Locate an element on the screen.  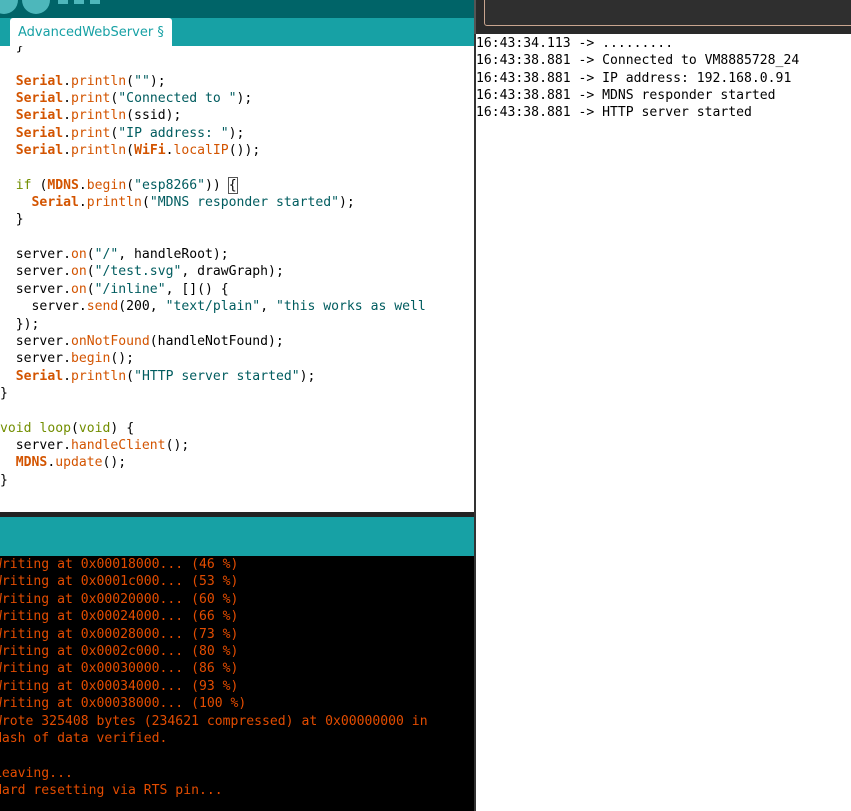
code-line: server.handleClient(); is located at coordinates (213, 445).